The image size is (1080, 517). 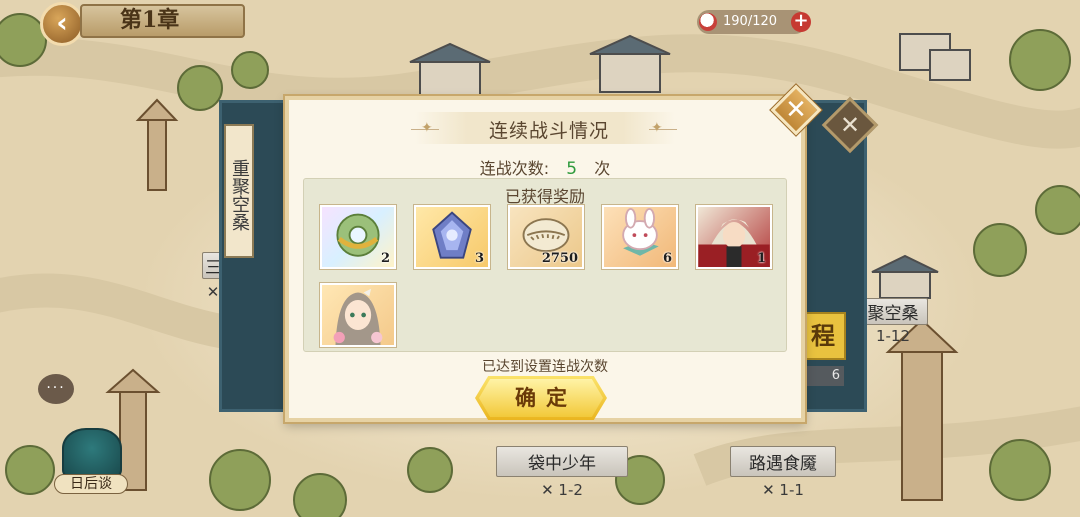 I want to click on story-label: 日后谈, so click(x=91, y=484).